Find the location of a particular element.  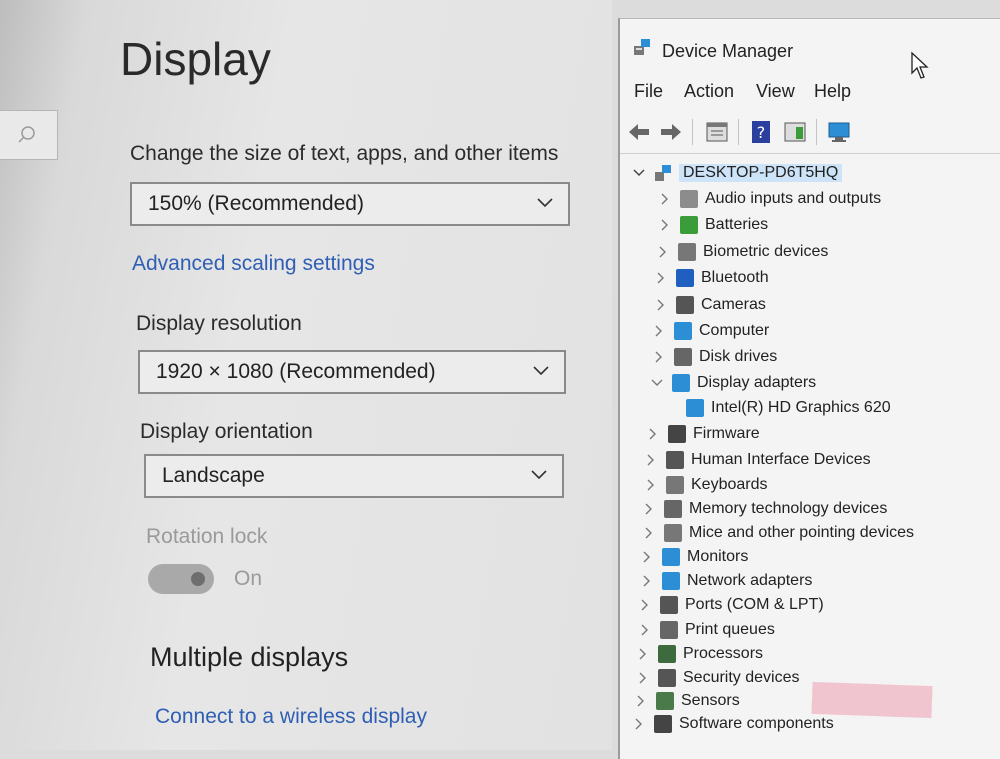

properties-icon is located at coordinates (717, 132).